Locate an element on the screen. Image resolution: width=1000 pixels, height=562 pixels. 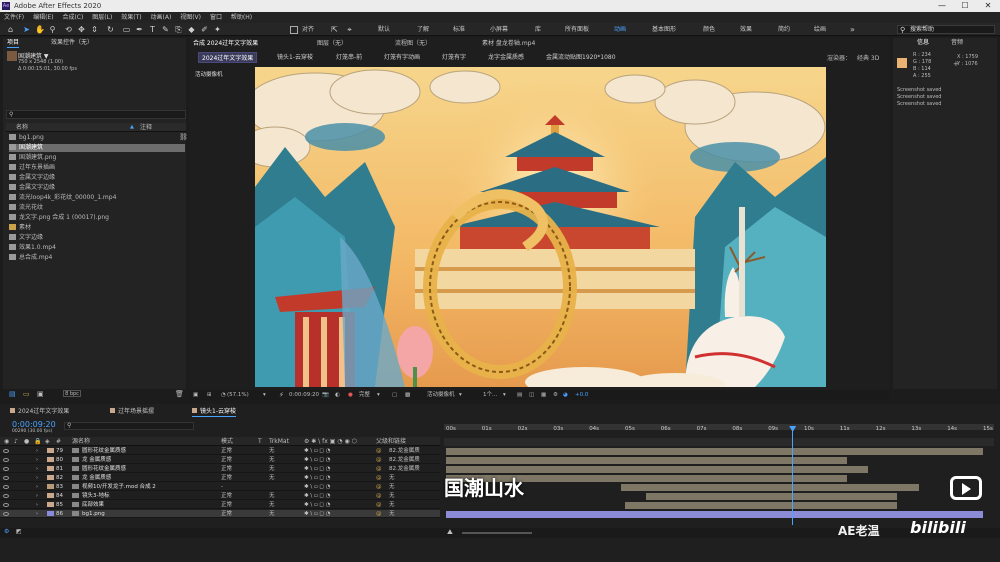
camera-dropdown: 活动摄像机 is located at coordinates (441, 395).